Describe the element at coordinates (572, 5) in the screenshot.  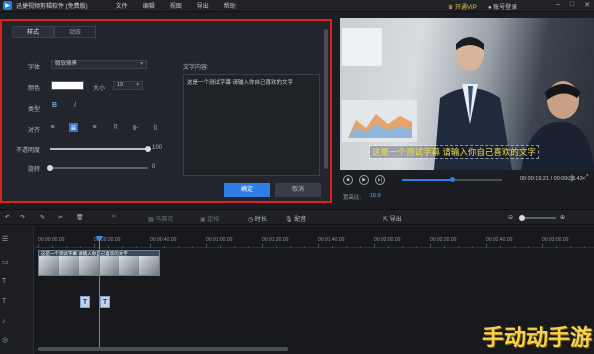
I see `maximize-icon: □` at that location.